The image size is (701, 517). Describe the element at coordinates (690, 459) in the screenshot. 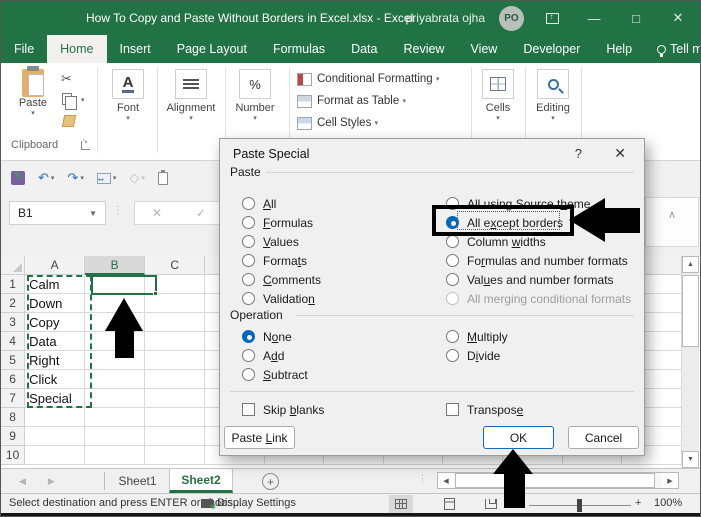

I see `scroll-down-icon: ▼` at that location.